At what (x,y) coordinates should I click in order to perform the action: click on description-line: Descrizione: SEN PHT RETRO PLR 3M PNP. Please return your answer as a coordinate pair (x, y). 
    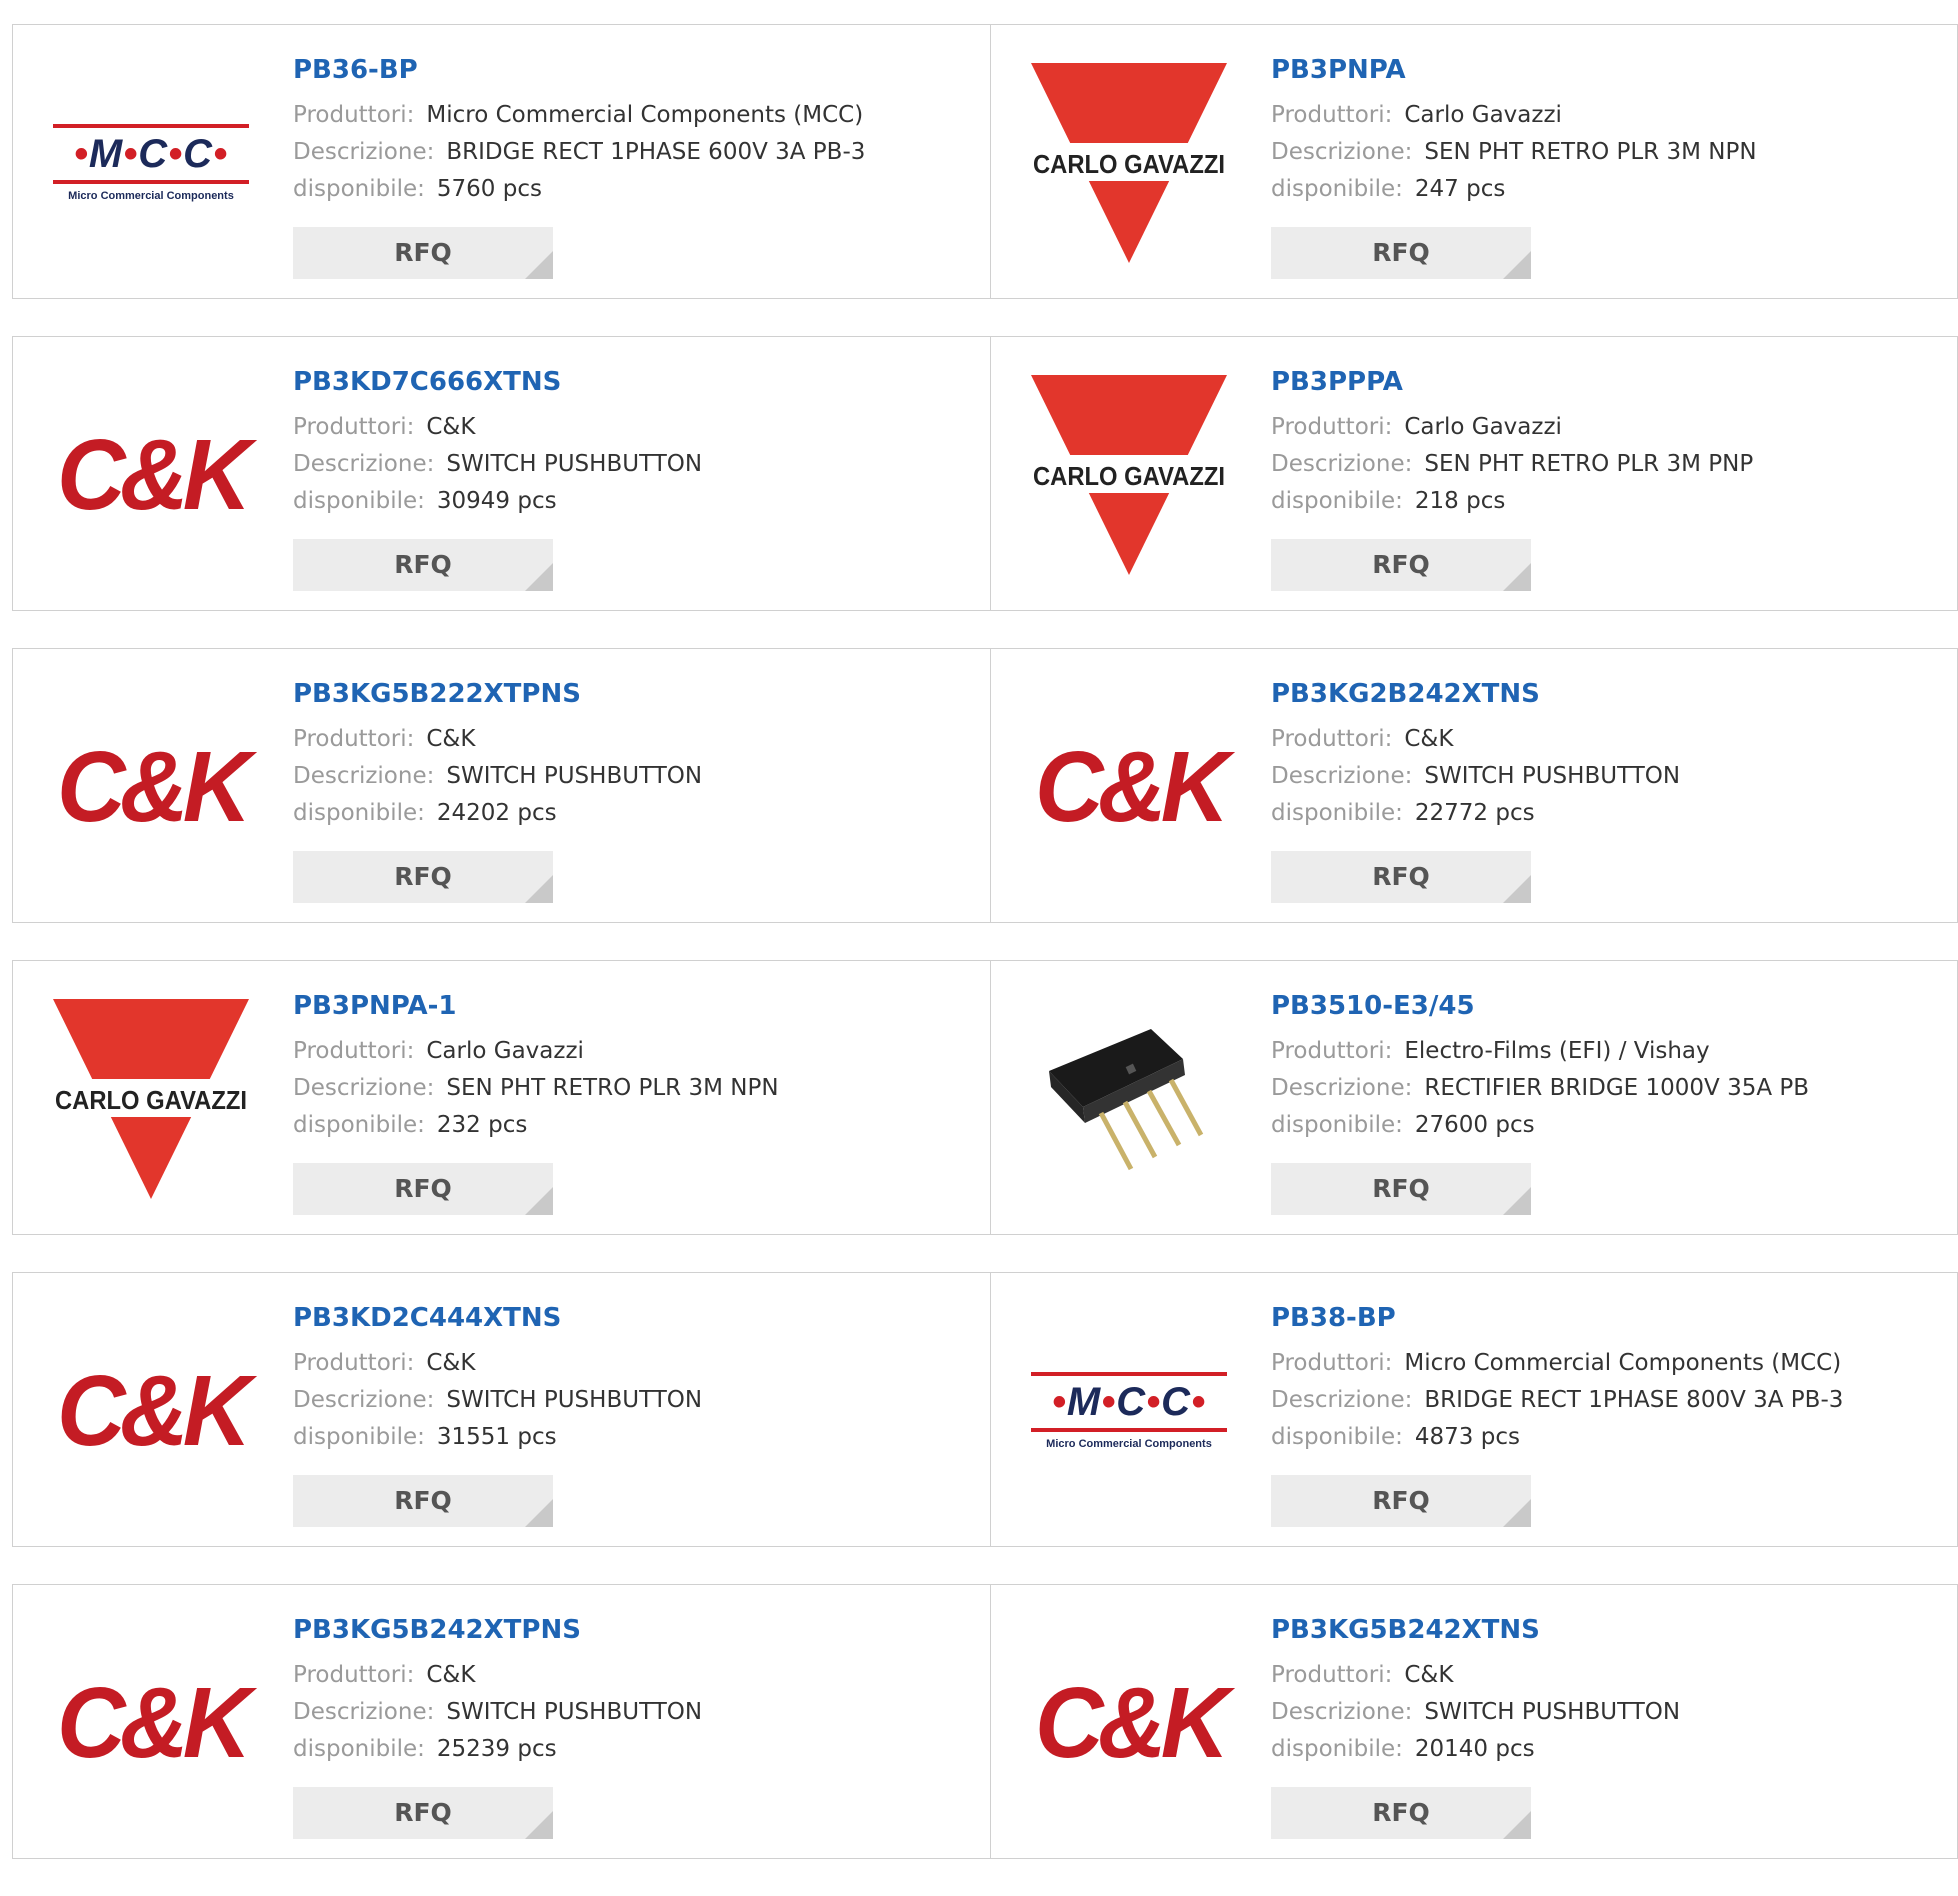
    Looking at the image, I should click on (1604, 464).